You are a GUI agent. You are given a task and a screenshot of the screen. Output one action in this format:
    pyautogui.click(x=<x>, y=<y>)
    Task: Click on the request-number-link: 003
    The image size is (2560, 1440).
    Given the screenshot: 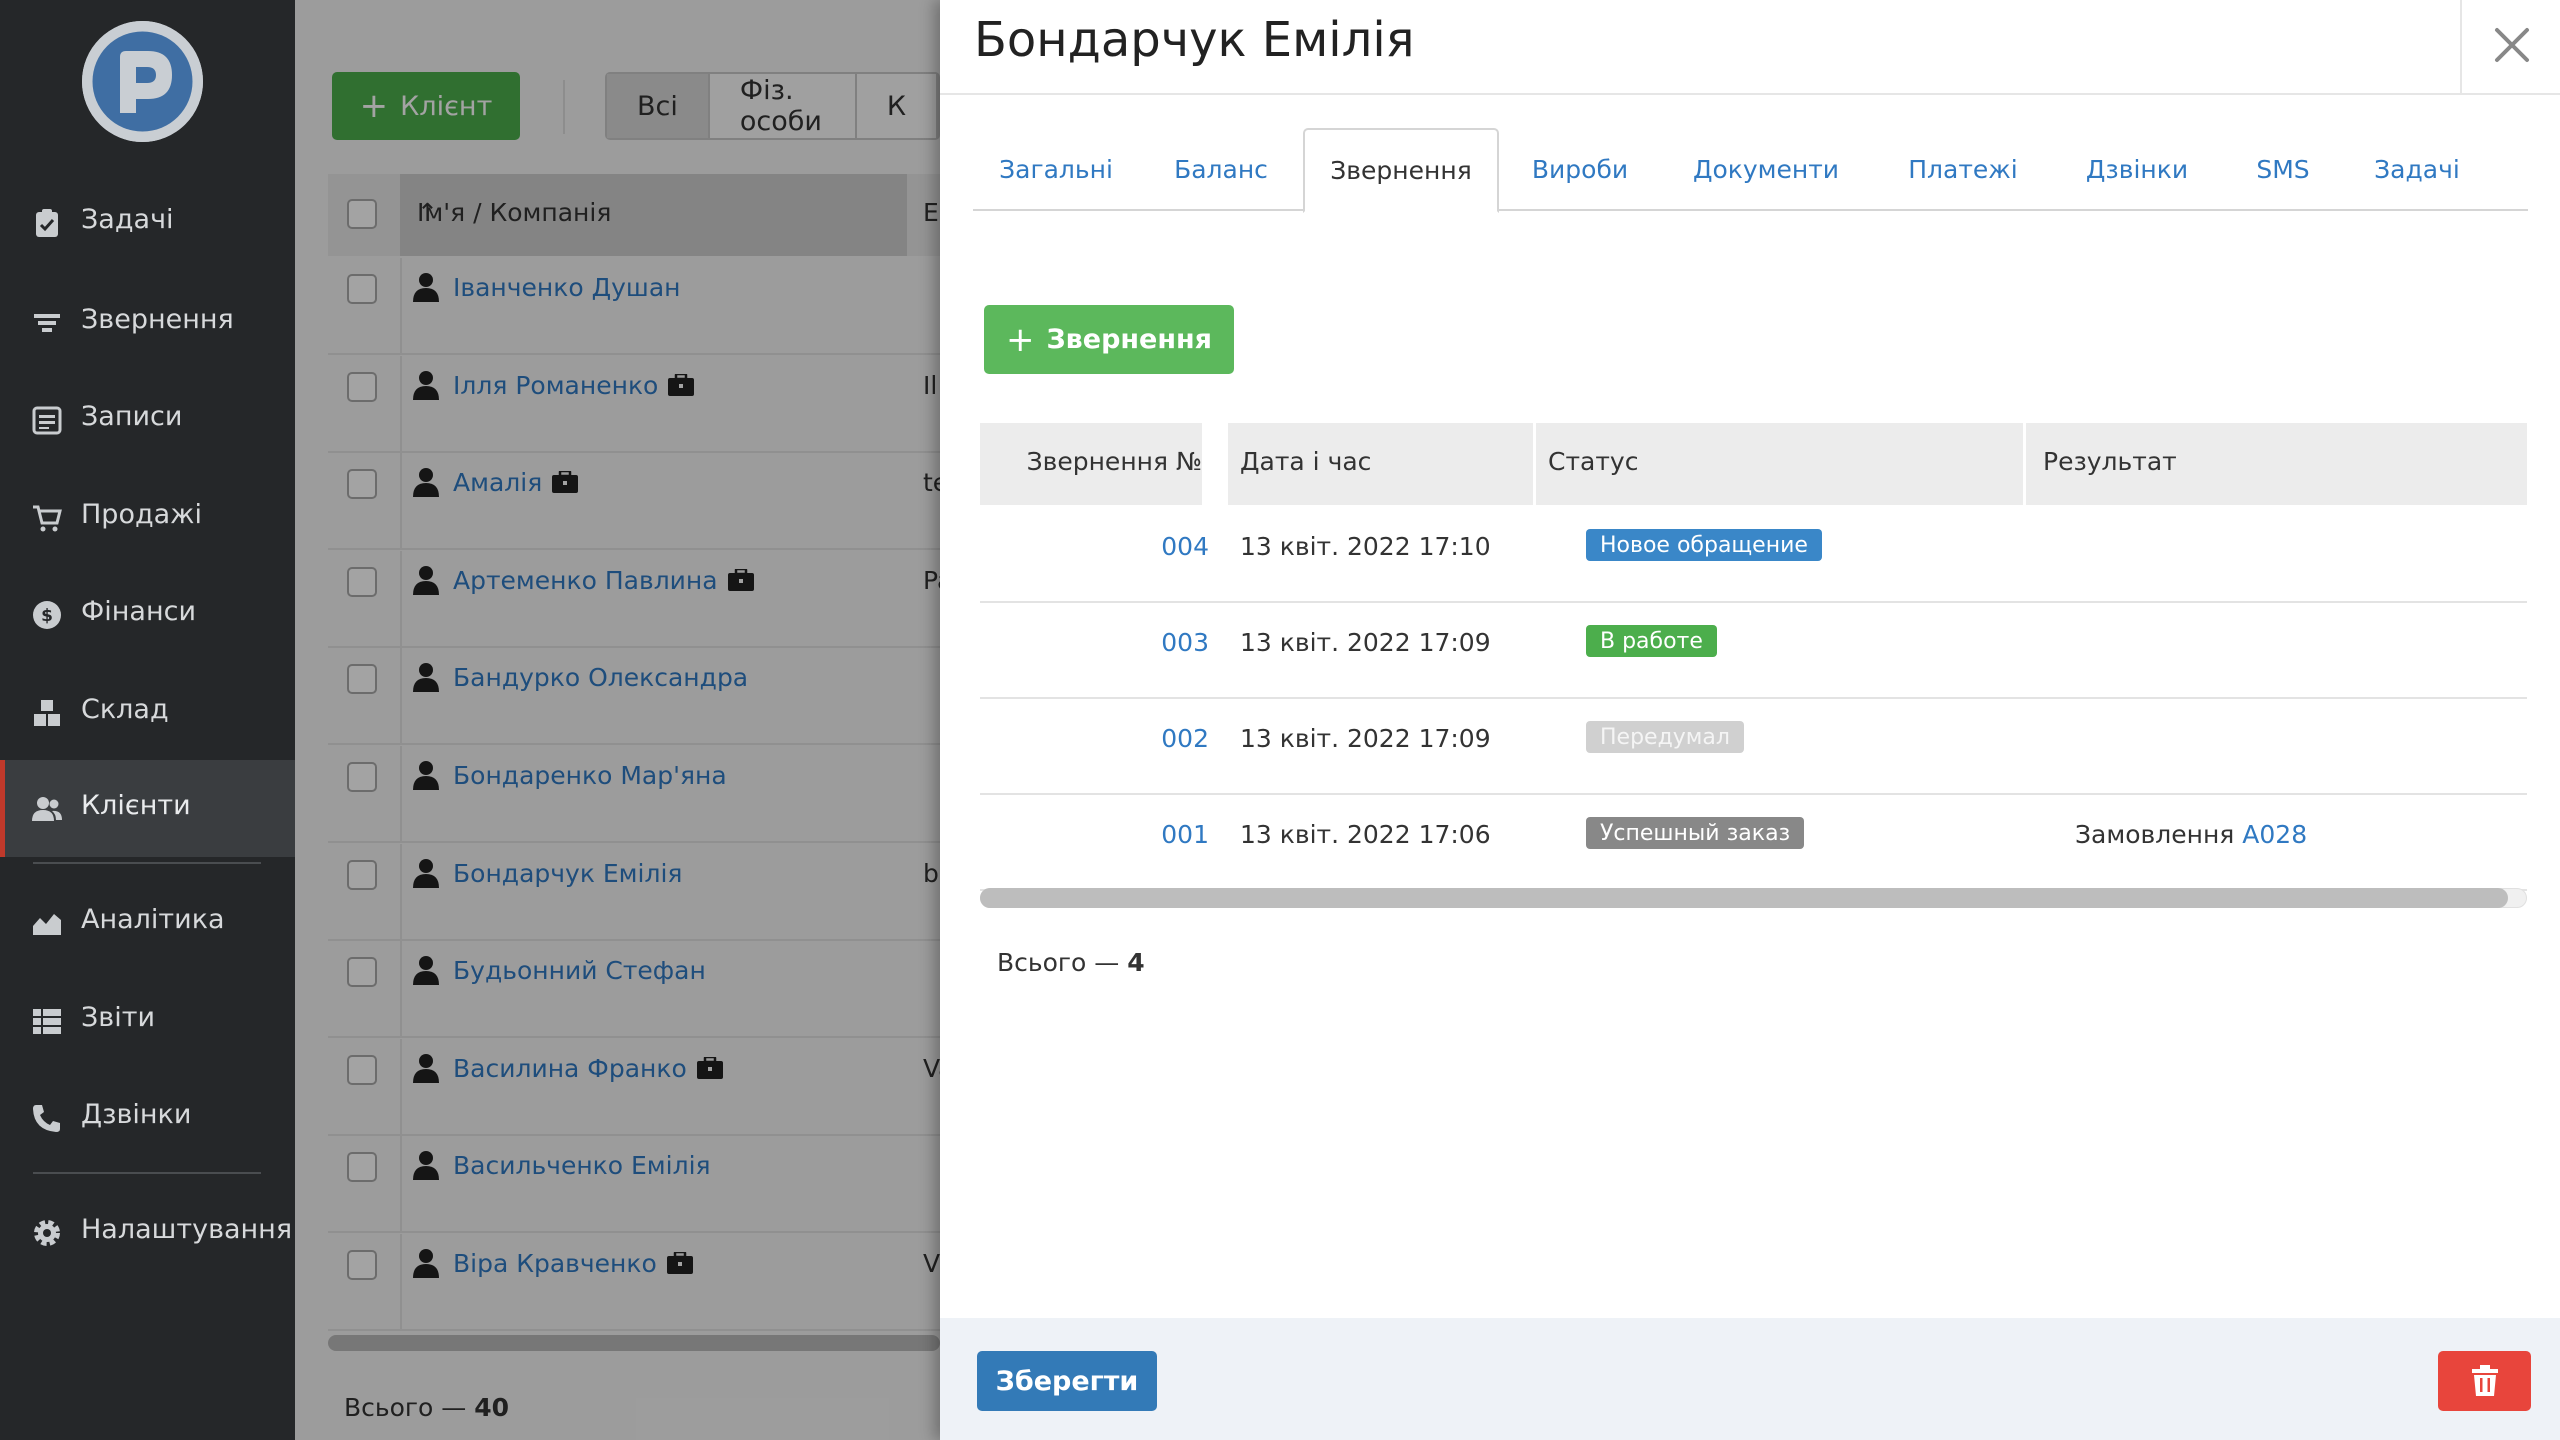 What is the action you would take?
    pyautogui.click(x=1094, y=642)
    